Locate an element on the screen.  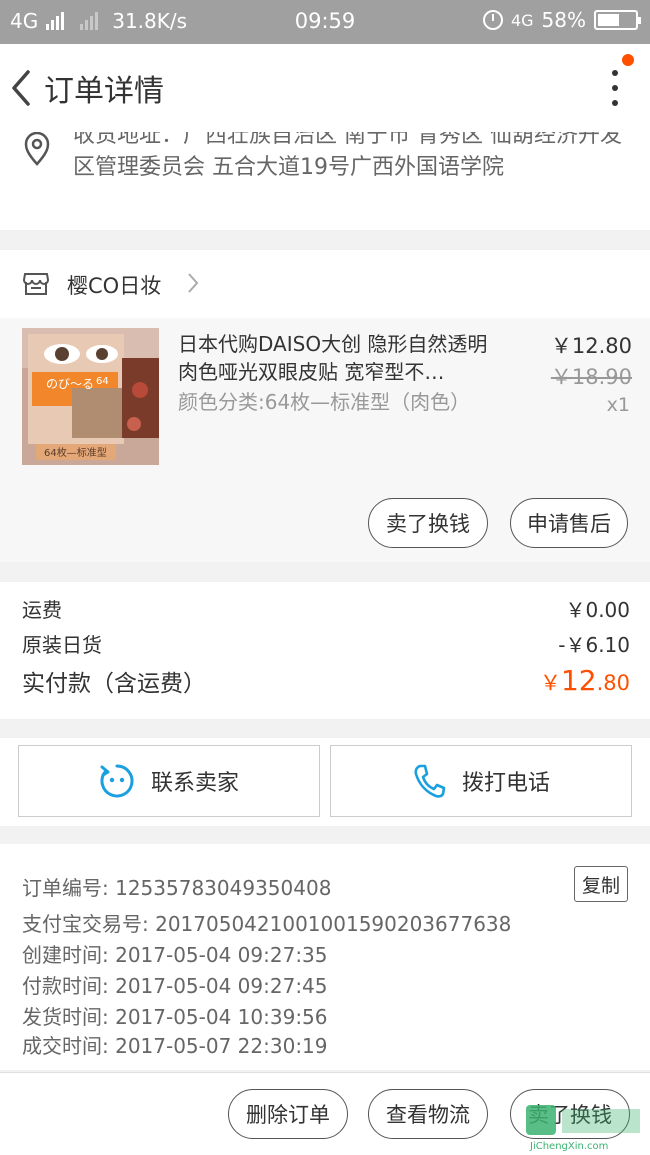
total-decimal: .80 is located at coordinates (613, 683).